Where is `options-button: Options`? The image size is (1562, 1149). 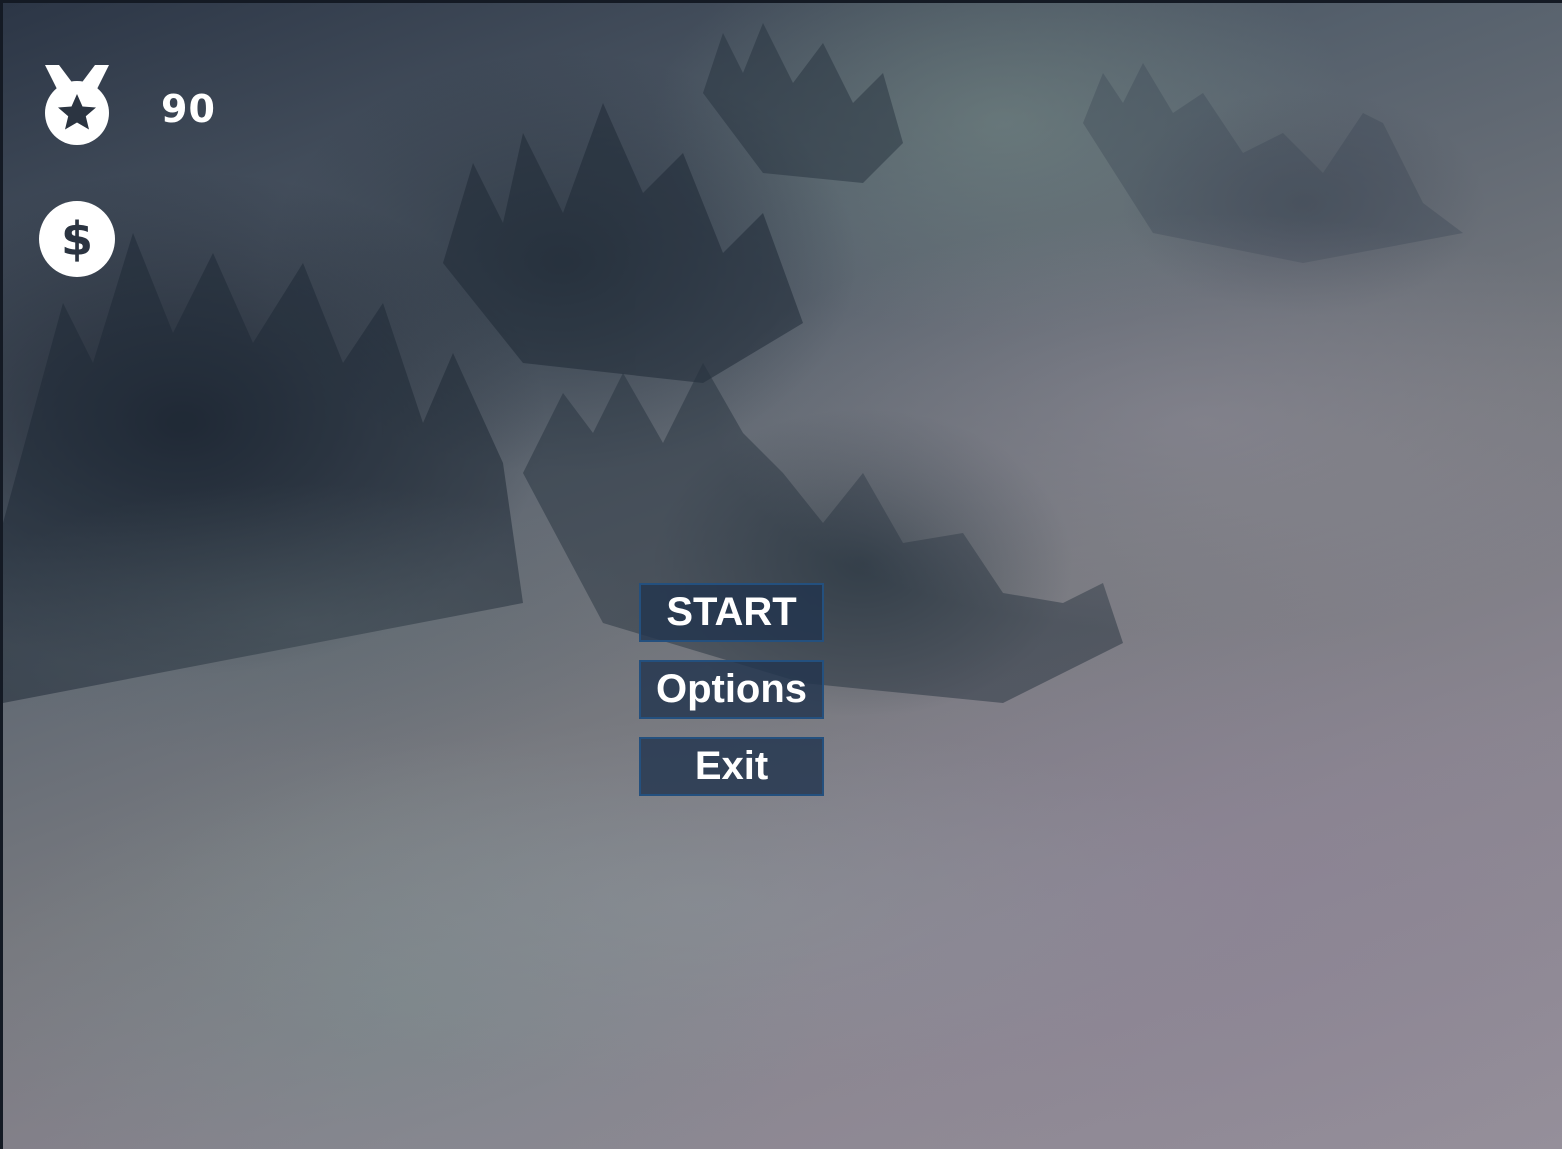 options-button: Options is located at coordinates (731, 689).